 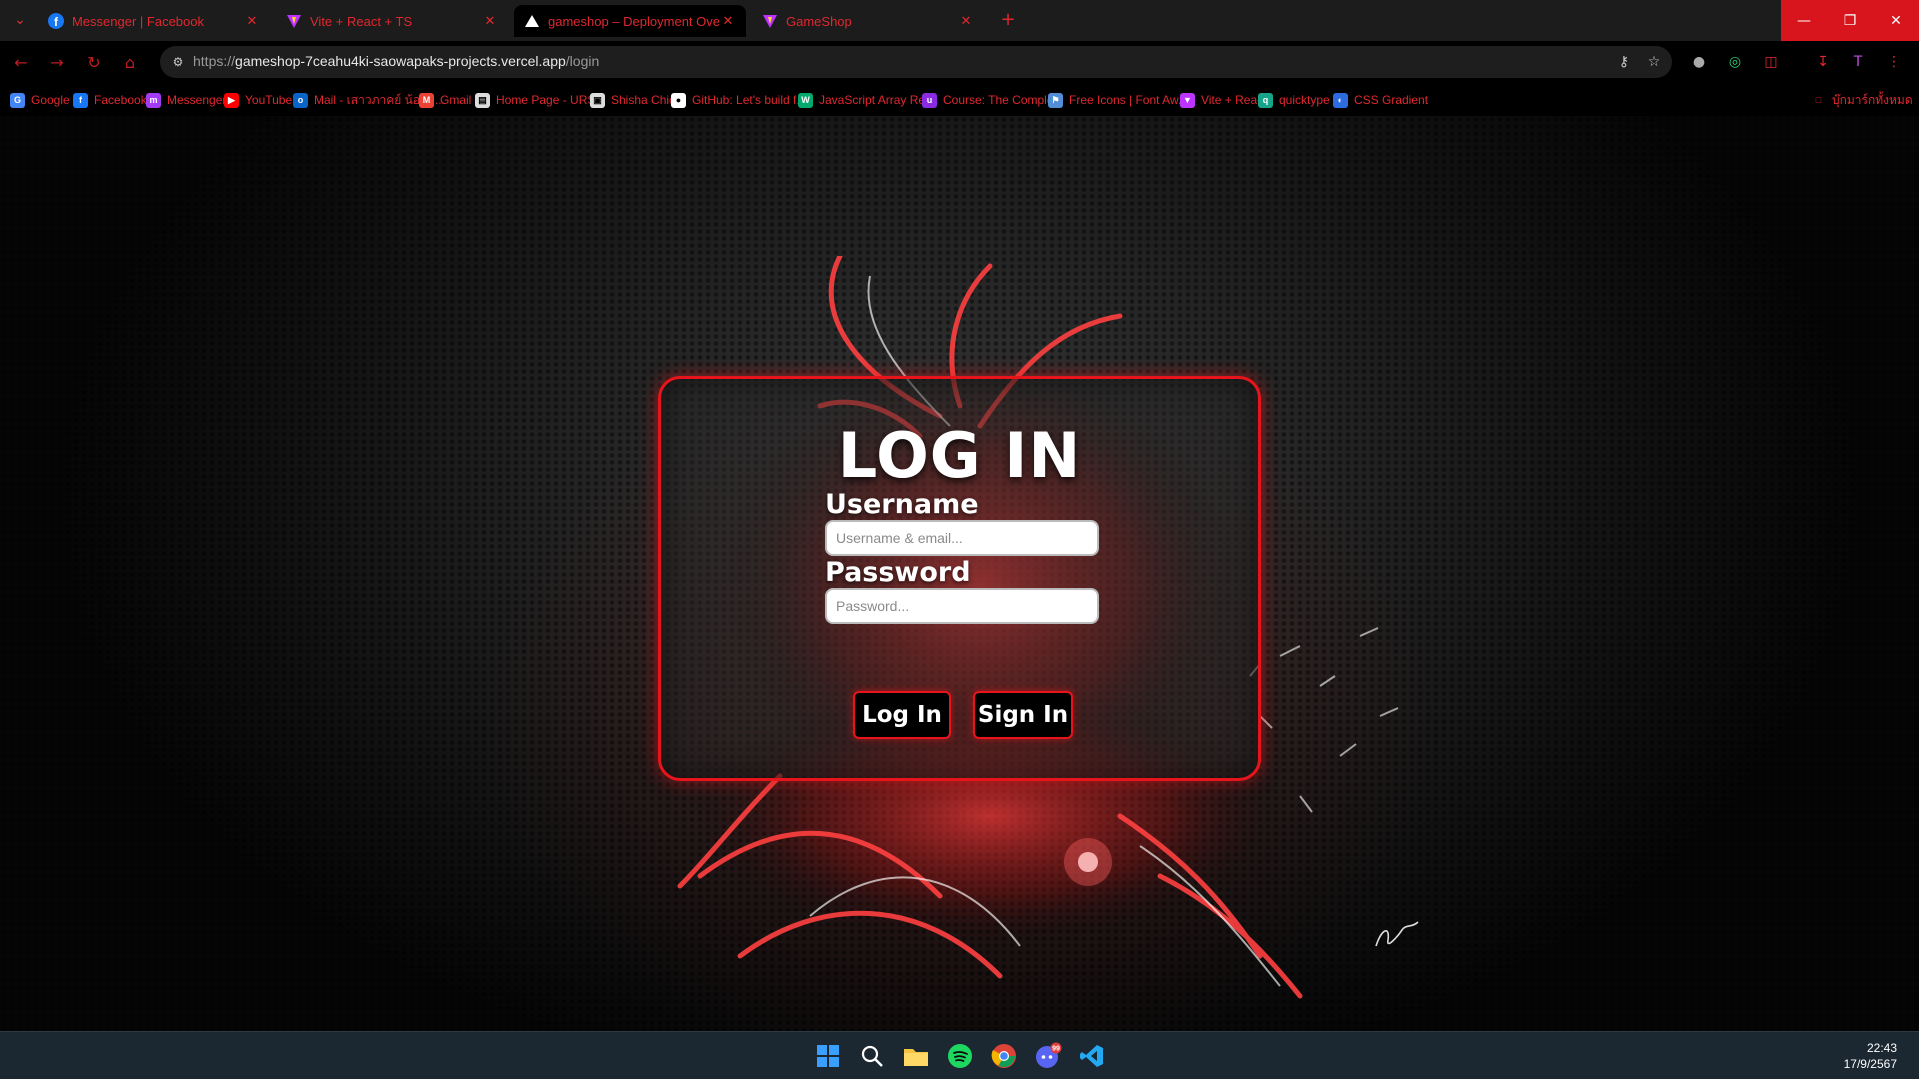 What do you see at coordinates (57, 63) in the screenshot?
I see `forward-button: →` at bounding box center [57, 63].